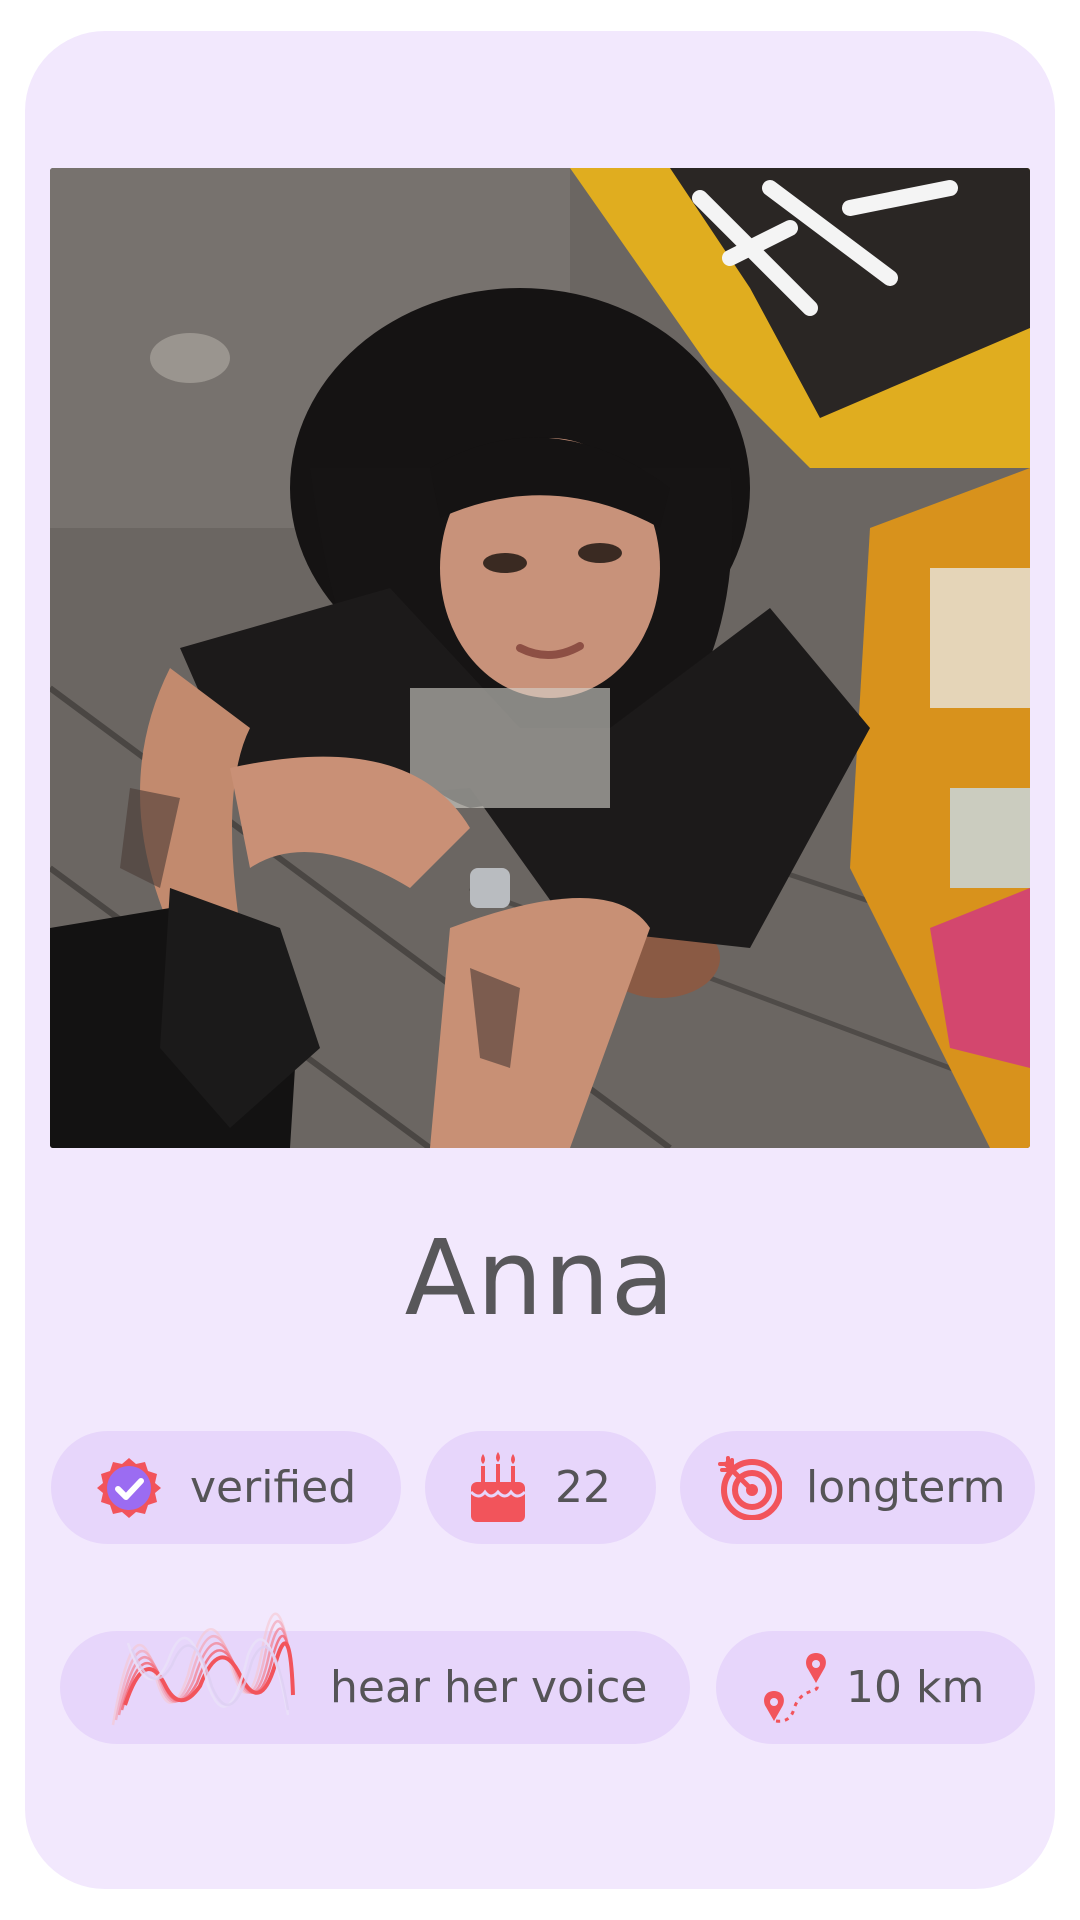 Image resolution: width=1080 pixels, height=1920 pixels. I want to click on target-icon, so click(750, 1487).